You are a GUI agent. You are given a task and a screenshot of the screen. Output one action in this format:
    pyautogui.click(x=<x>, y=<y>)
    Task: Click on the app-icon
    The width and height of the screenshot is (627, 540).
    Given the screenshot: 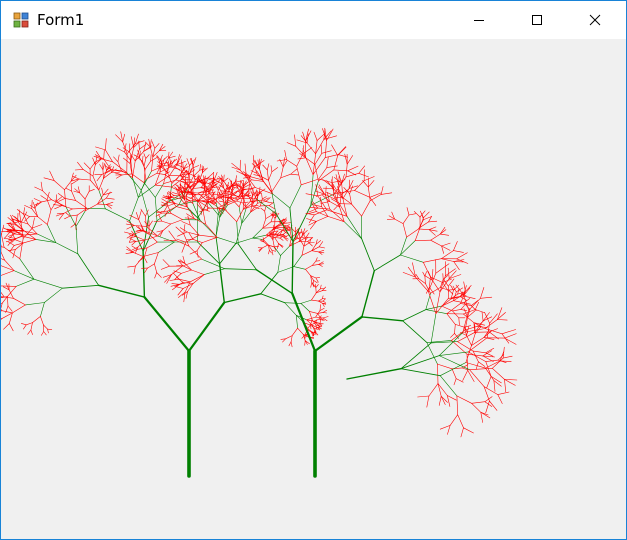 What is the action you would take?
    pyautogui.click(x=21, y=20)
    